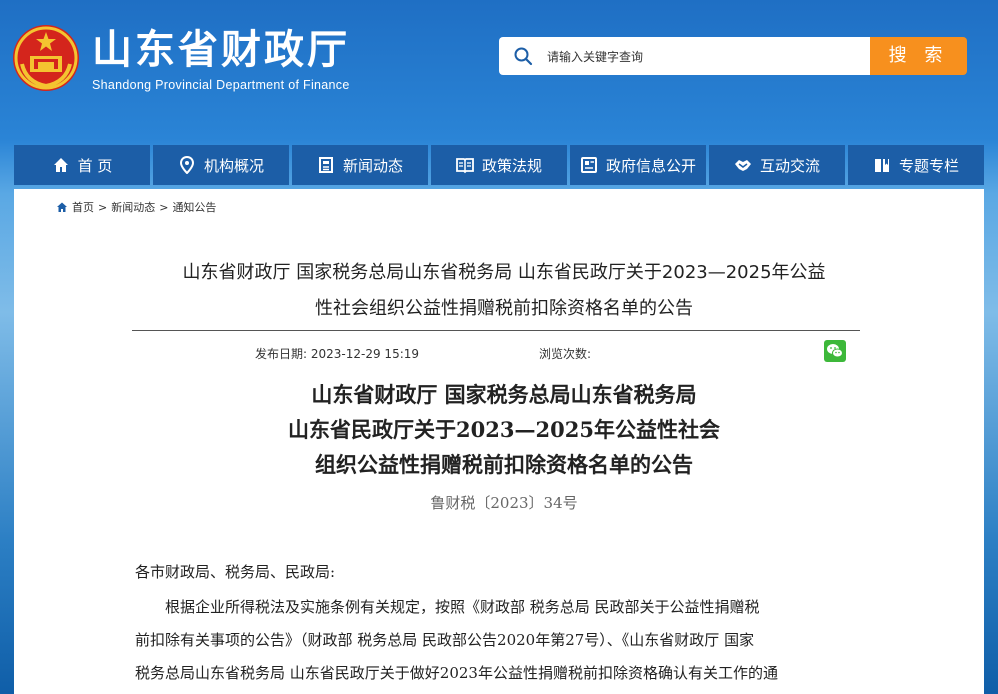 The image size is (998, 694). What do you see at coordinates (281, 354) in the screenshot?
I see `publish-date-label: 发布日期:` at bounding box center [281, 354].